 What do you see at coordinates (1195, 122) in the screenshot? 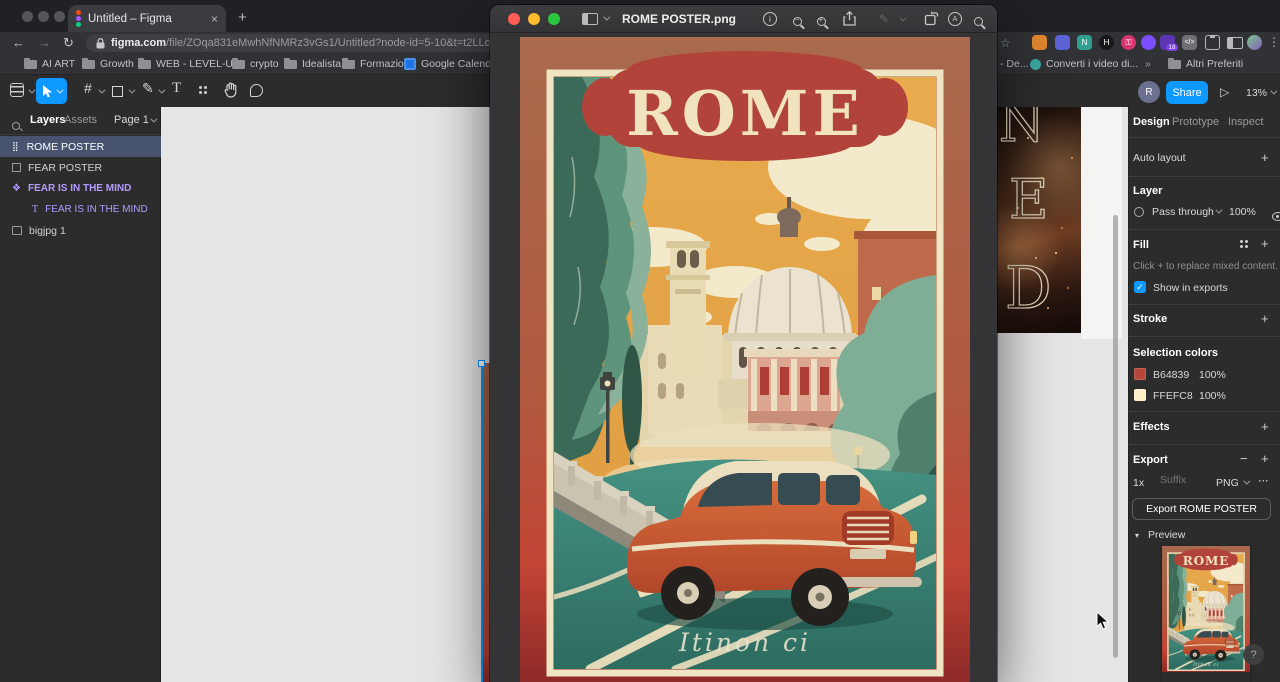
I see `tab-prototype: Prototype` at bounding box center [1195, 122].